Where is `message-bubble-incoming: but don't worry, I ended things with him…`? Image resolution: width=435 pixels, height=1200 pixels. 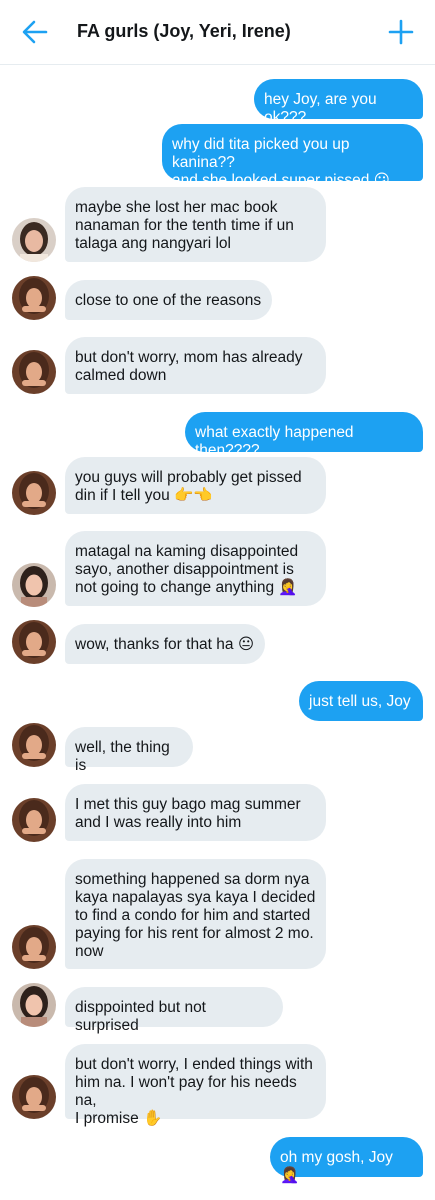 message-bubble-incoming: but don't worry, I ended things with him… is located at coordinates (195, 1085).